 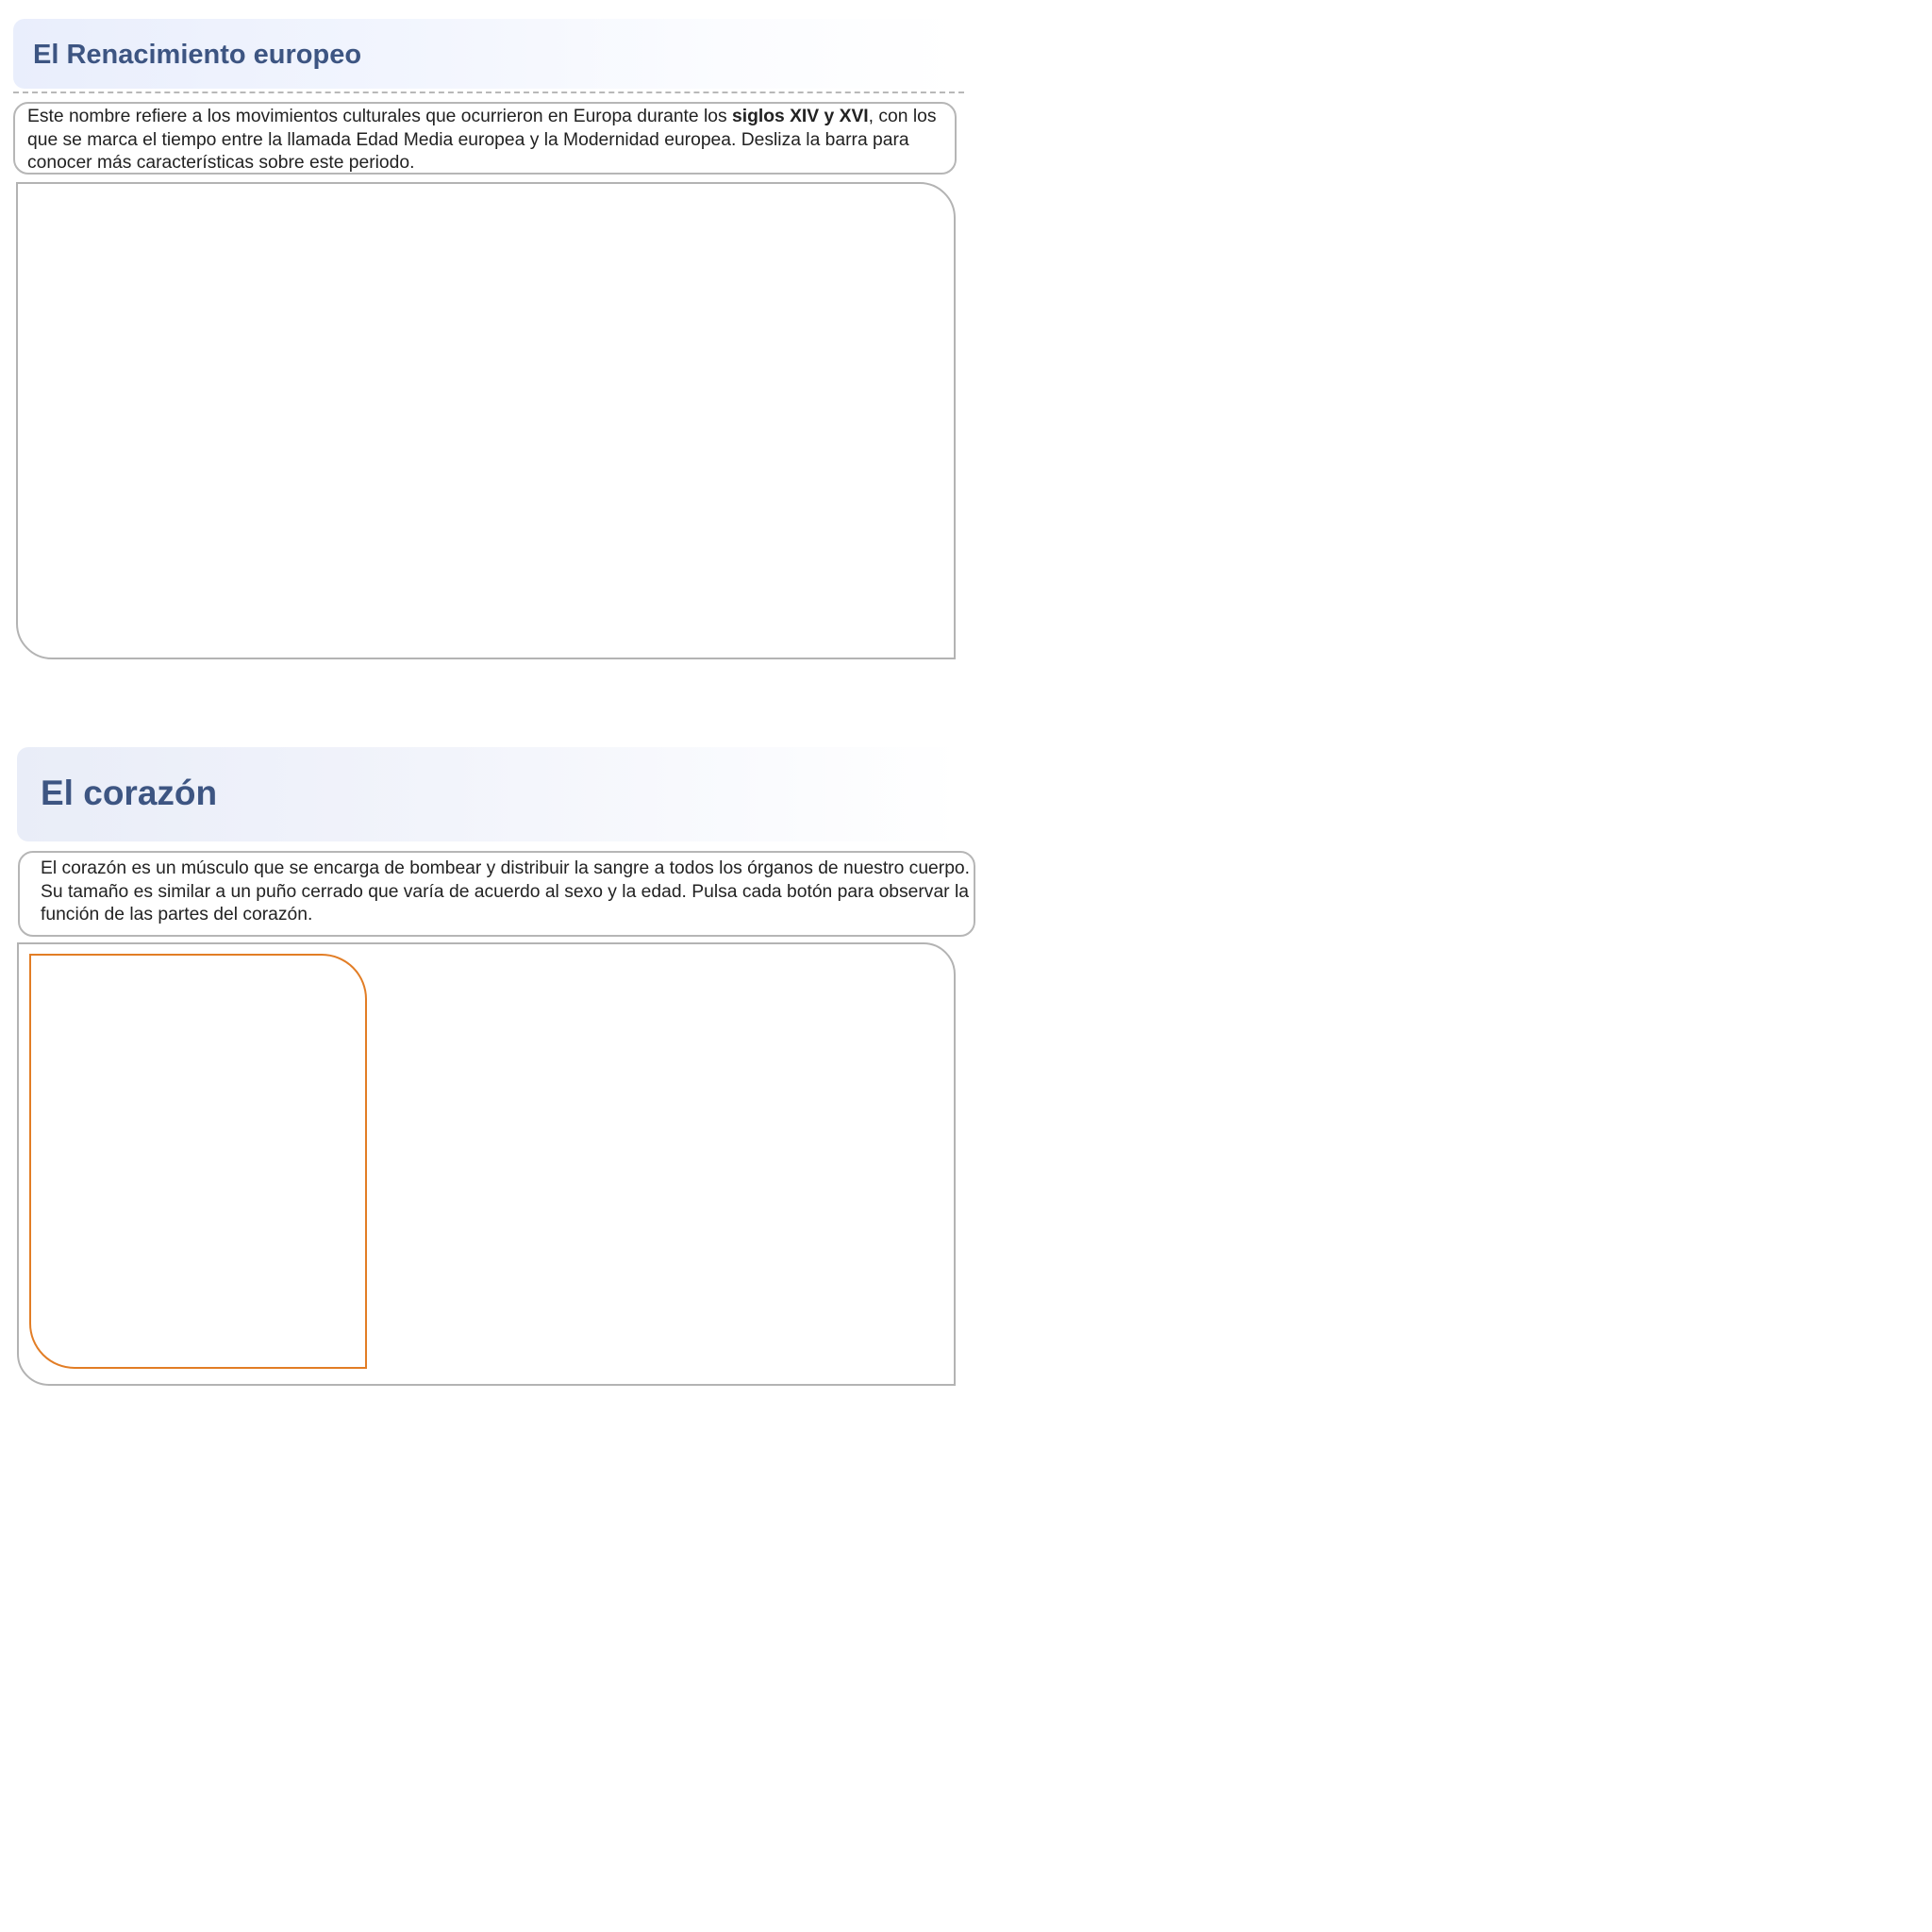 I want to click on corazon-interactive-panel, so click(x=486, y=1164).